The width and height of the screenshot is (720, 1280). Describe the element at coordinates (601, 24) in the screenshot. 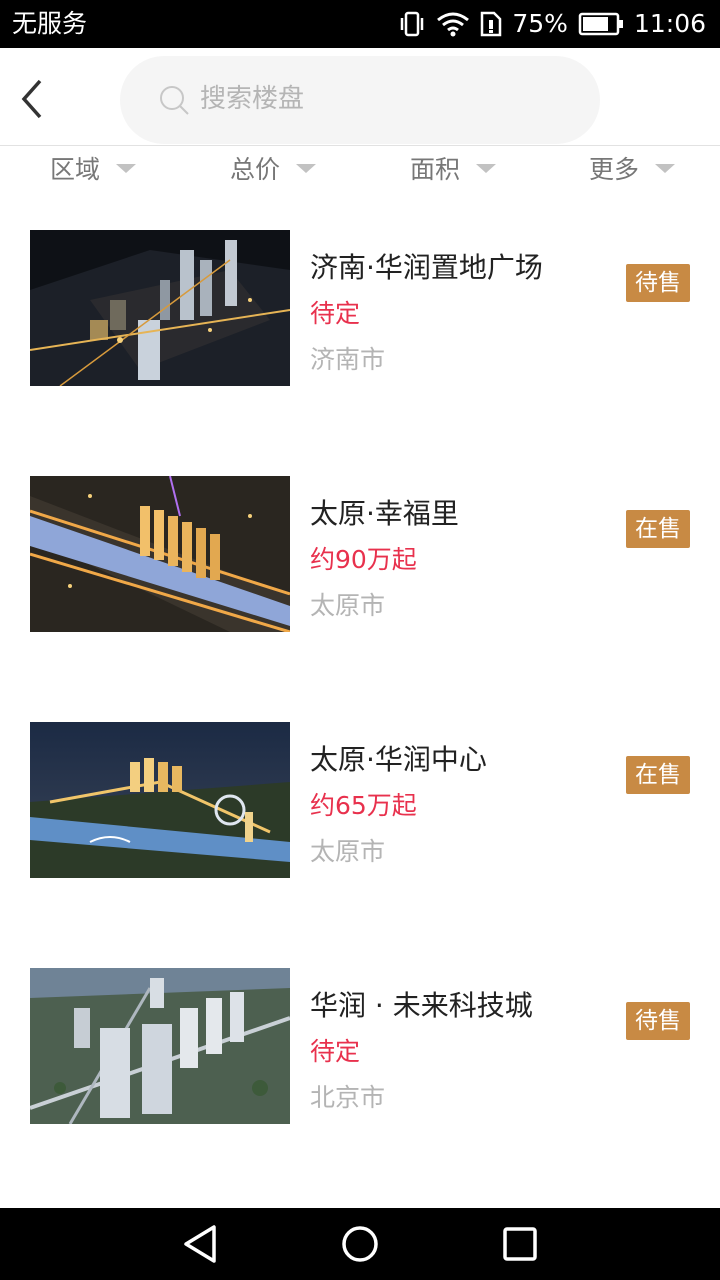

I see `battery-icon` at that location.